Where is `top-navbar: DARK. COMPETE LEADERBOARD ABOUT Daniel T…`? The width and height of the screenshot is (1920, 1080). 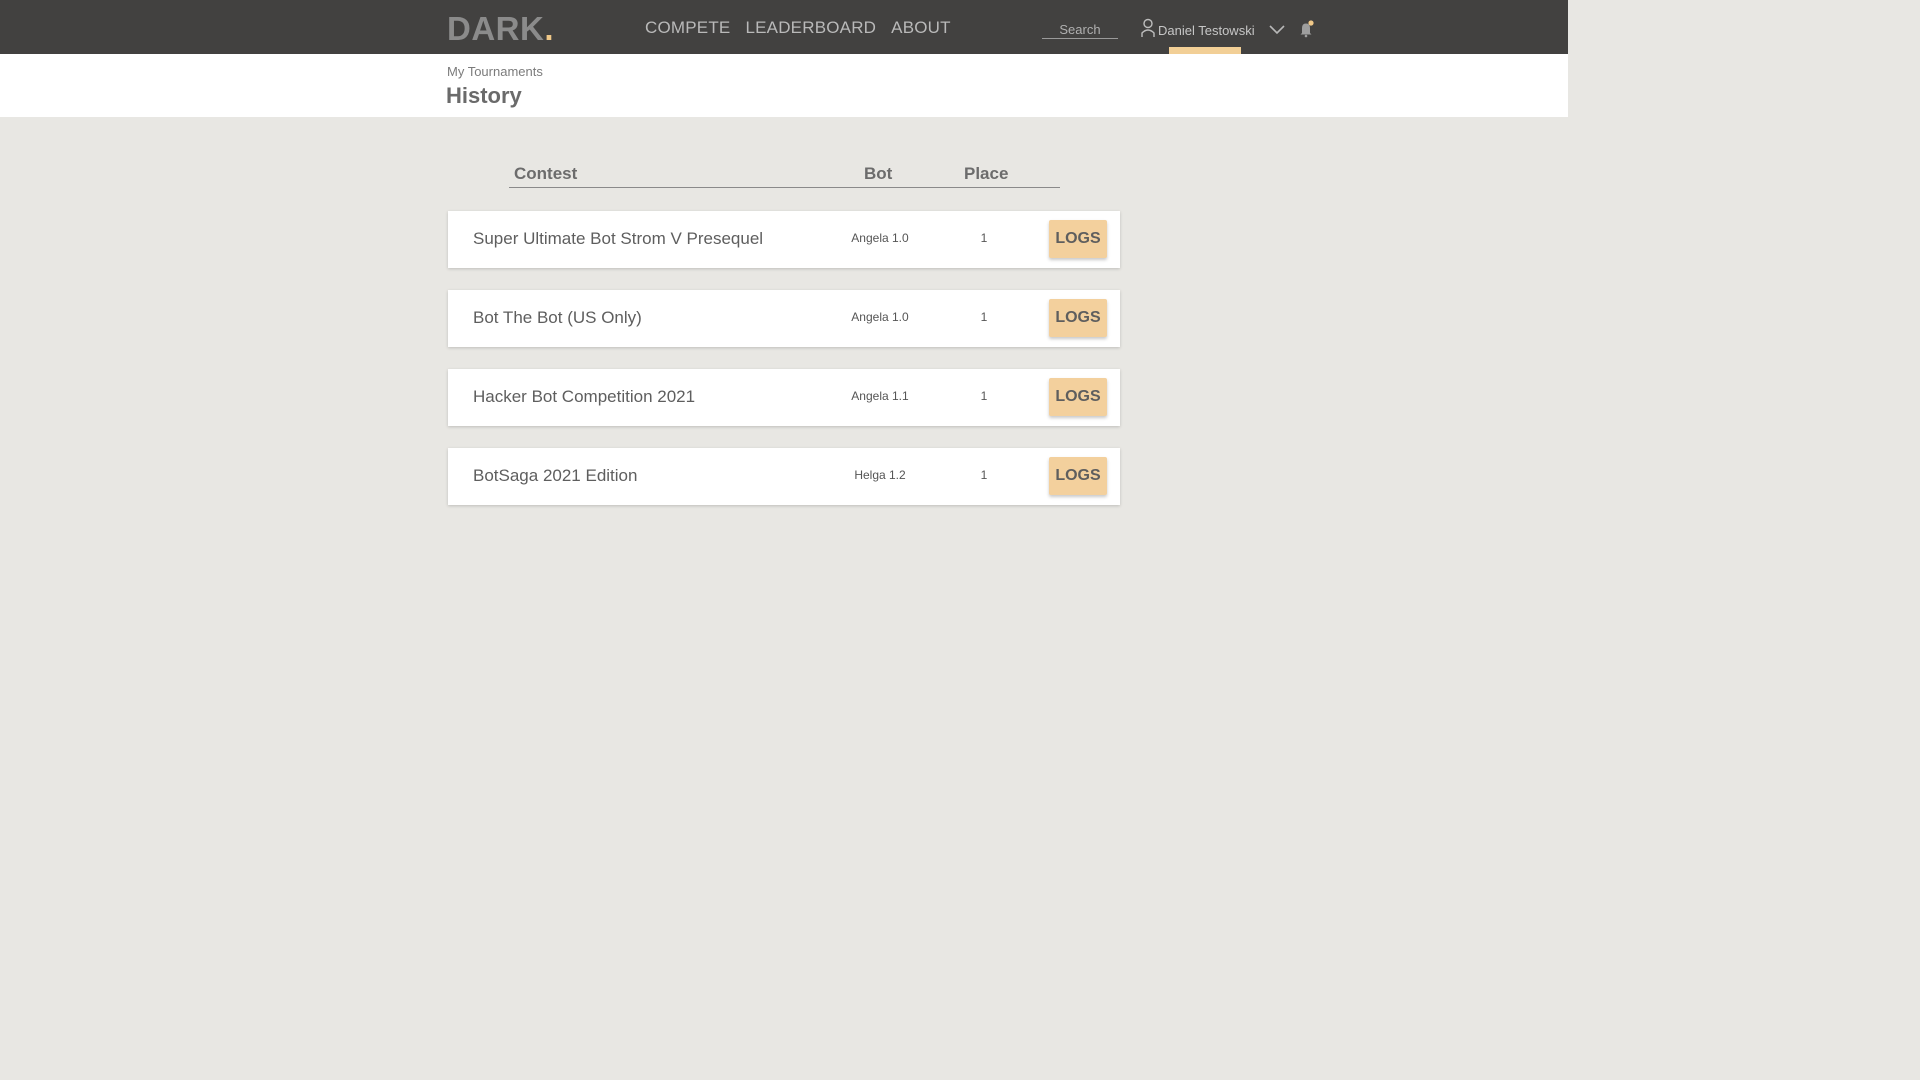
top-navbar: DARK. COMPETE LEADERBOARD ABOUT Daniel T… is located at coordinates (784, 27).